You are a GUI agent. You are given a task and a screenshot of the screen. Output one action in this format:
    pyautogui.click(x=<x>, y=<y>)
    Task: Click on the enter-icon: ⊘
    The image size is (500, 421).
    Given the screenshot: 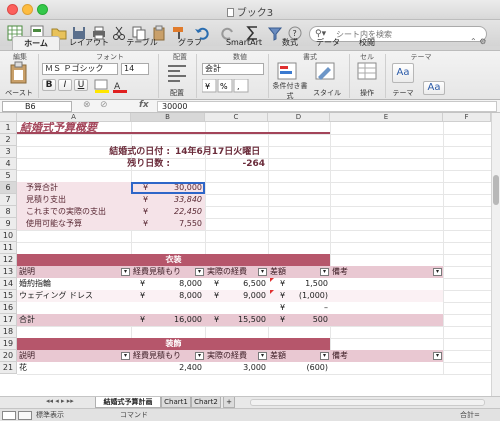 What is the action you would take?
    pyautogui.click(x=104, y=105)
    